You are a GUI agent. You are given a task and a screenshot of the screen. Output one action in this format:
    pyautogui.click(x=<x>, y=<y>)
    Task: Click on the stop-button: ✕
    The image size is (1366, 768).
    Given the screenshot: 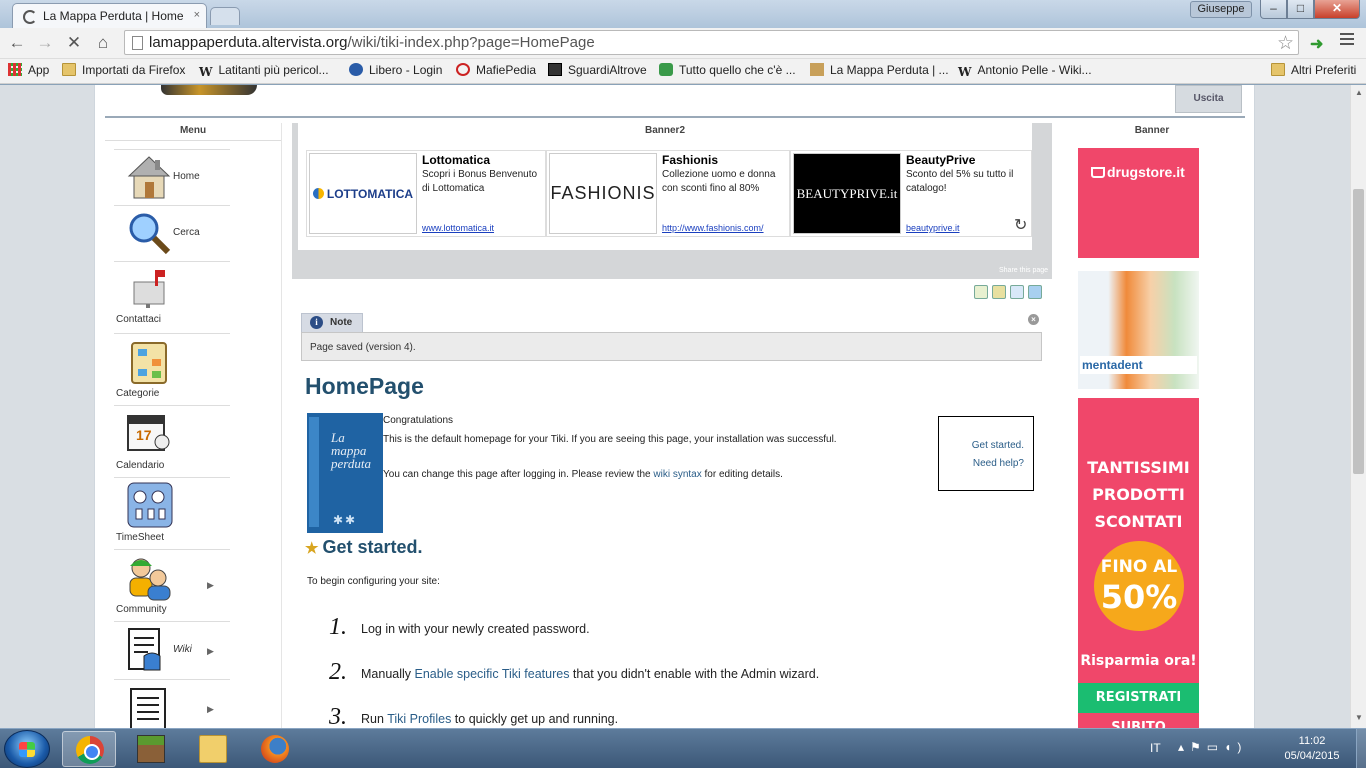 What is the action you would take?
    pyautogui.click(x=74, y=43)
    